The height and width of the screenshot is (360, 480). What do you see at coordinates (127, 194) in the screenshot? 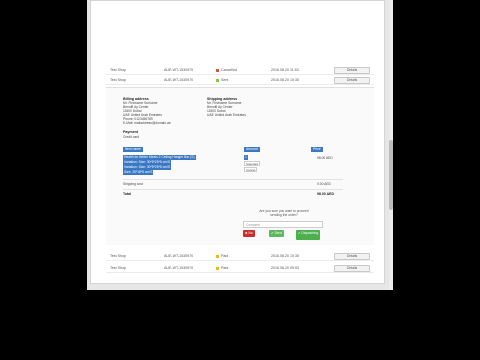
I see `total-label: Total` at bounding box center [127, 194].